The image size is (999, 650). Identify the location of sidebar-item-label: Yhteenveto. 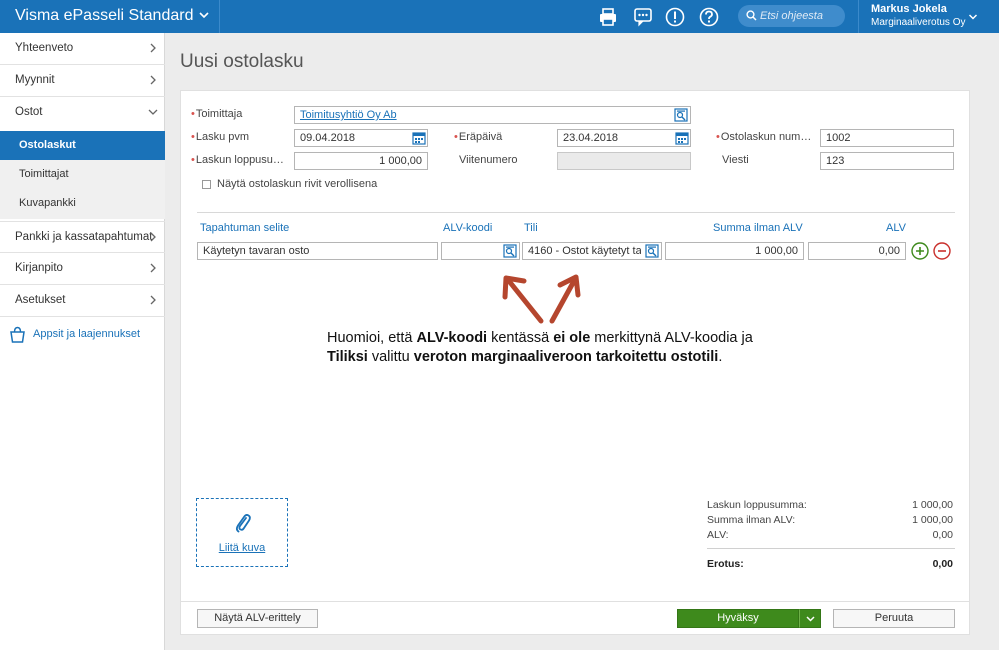
(44, 48).